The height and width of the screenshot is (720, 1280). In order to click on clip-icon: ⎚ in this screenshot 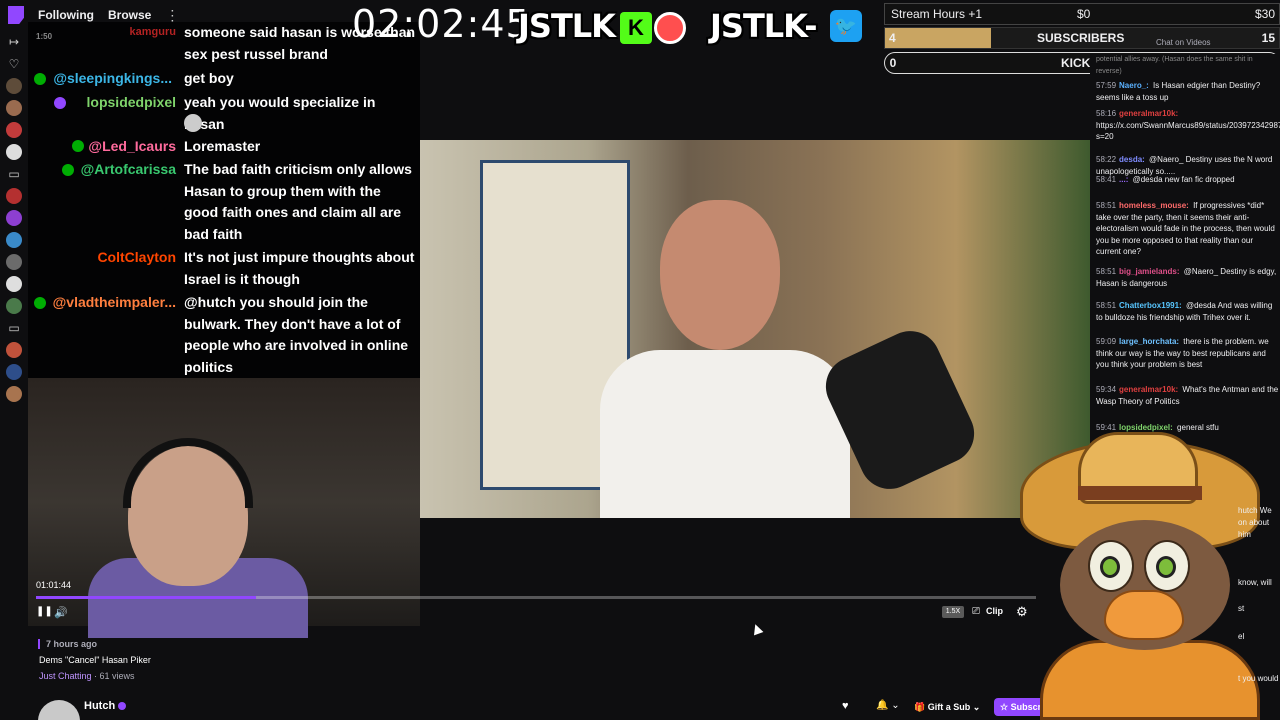, I will do `click(976, 611)`.